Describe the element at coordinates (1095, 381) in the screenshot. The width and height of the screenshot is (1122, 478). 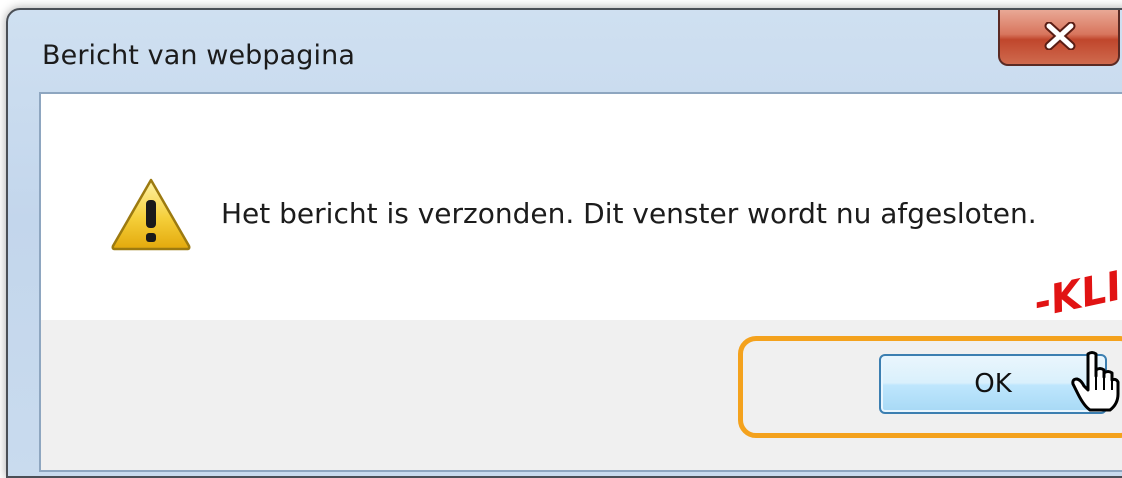
I see `hand-pointer-icon` at that location.